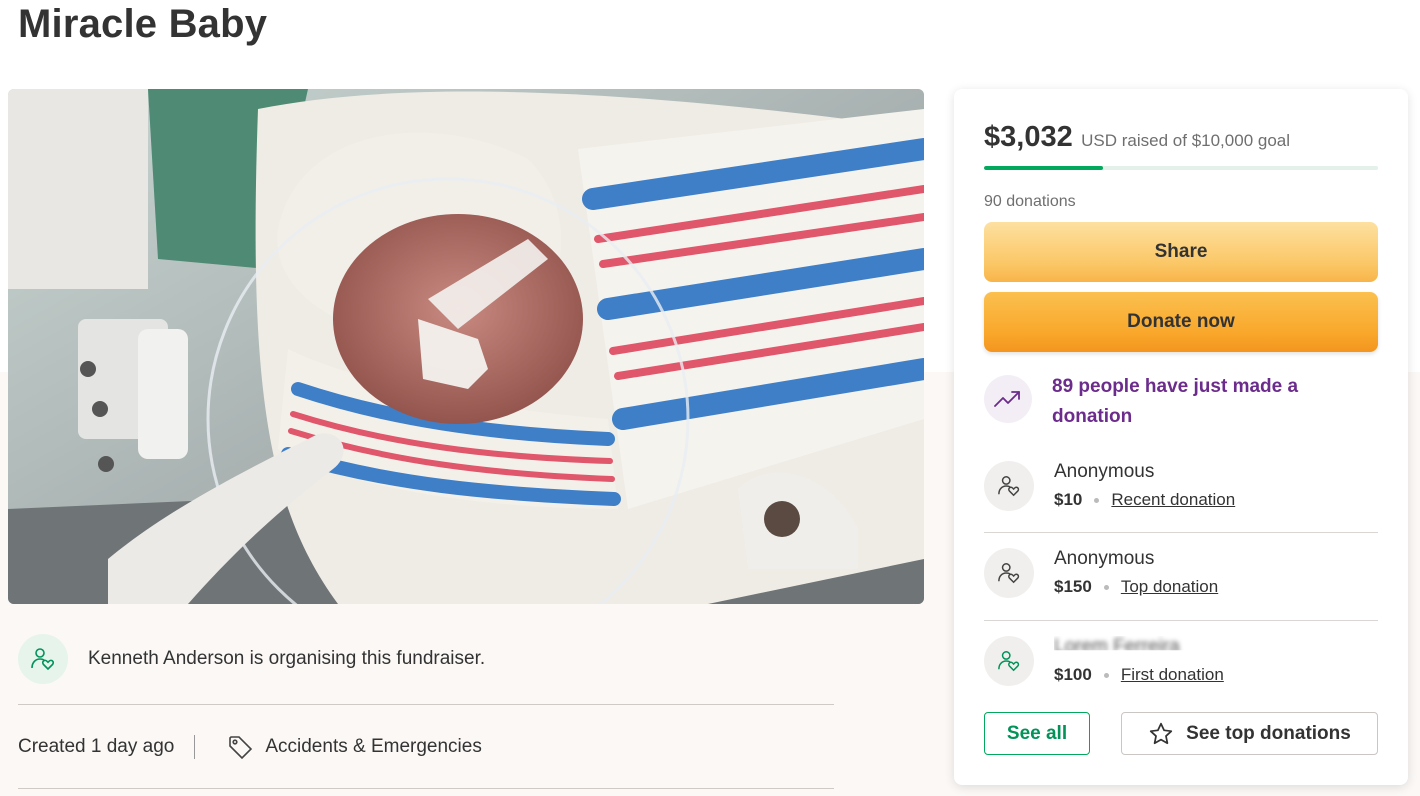 This screenshot has width=1420, height=796. Describe the element at coordinates (1104, 661) in the screenshot. I see `donor-item: Lorem Ferreira $100 First donation` at that location.